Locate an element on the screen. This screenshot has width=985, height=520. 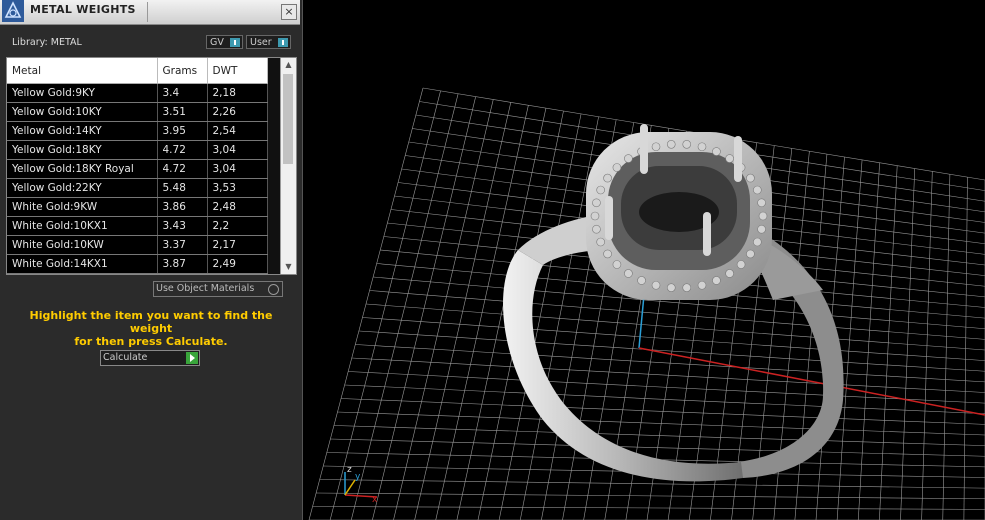
app-logo-icon is located at coordinates (13, 11).